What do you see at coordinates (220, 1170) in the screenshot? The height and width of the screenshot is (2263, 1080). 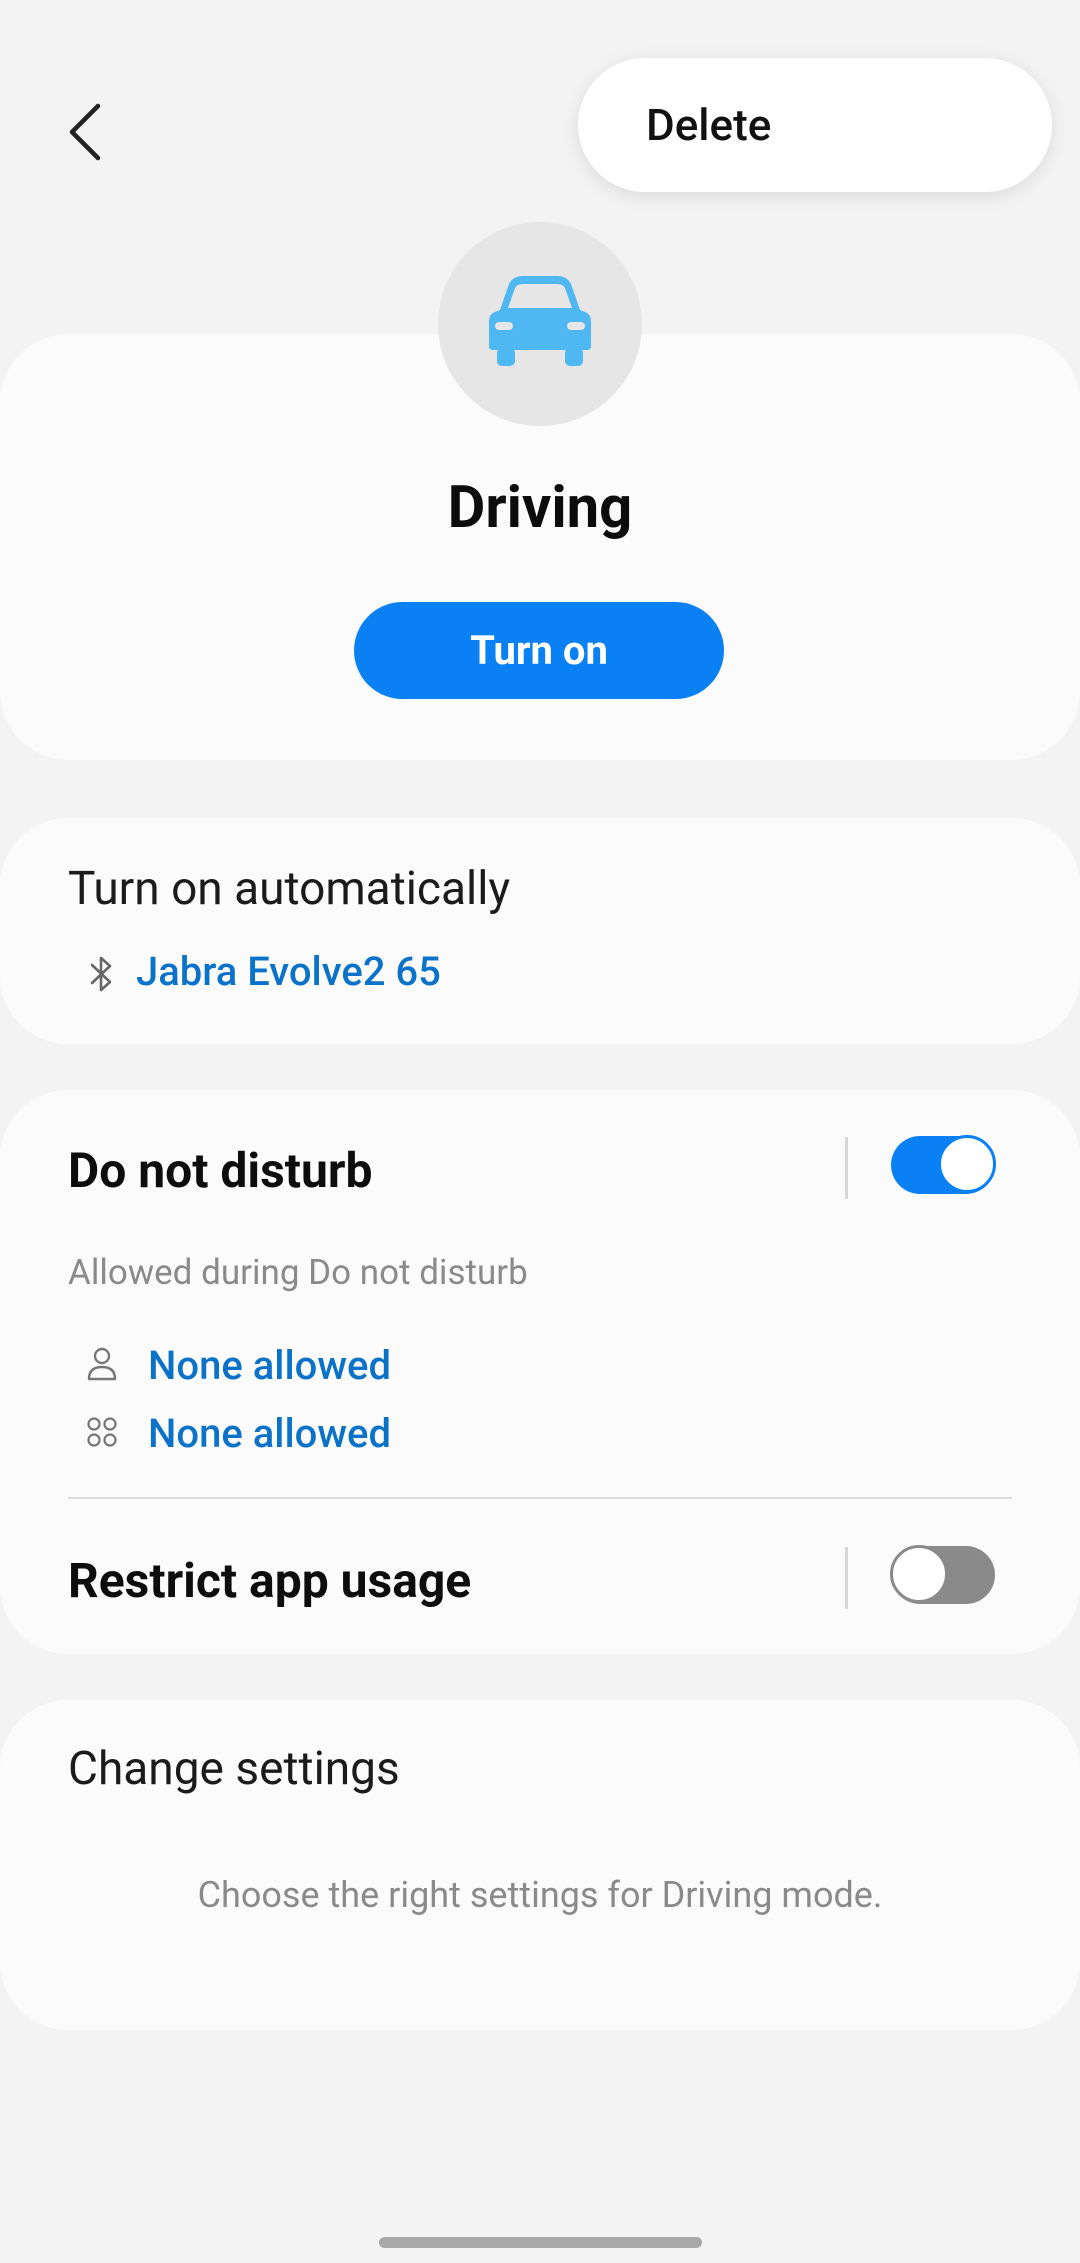 I see `dnd-title: Do not disturb` at bounding box center [220, 1170].